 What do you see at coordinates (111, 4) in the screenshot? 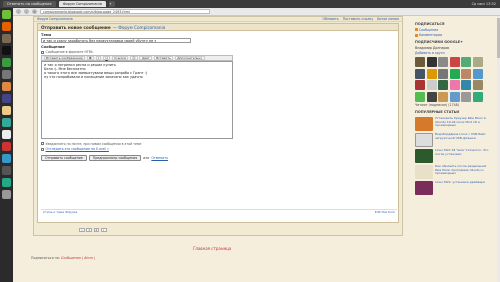
I see `tab-new: +` at bounding box center [111, 4].